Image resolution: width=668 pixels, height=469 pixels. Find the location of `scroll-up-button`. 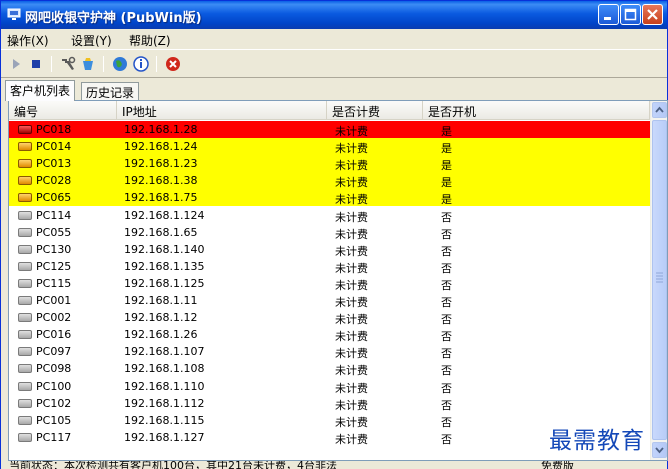

scroll-up-button is located at coordinates (659, 110).